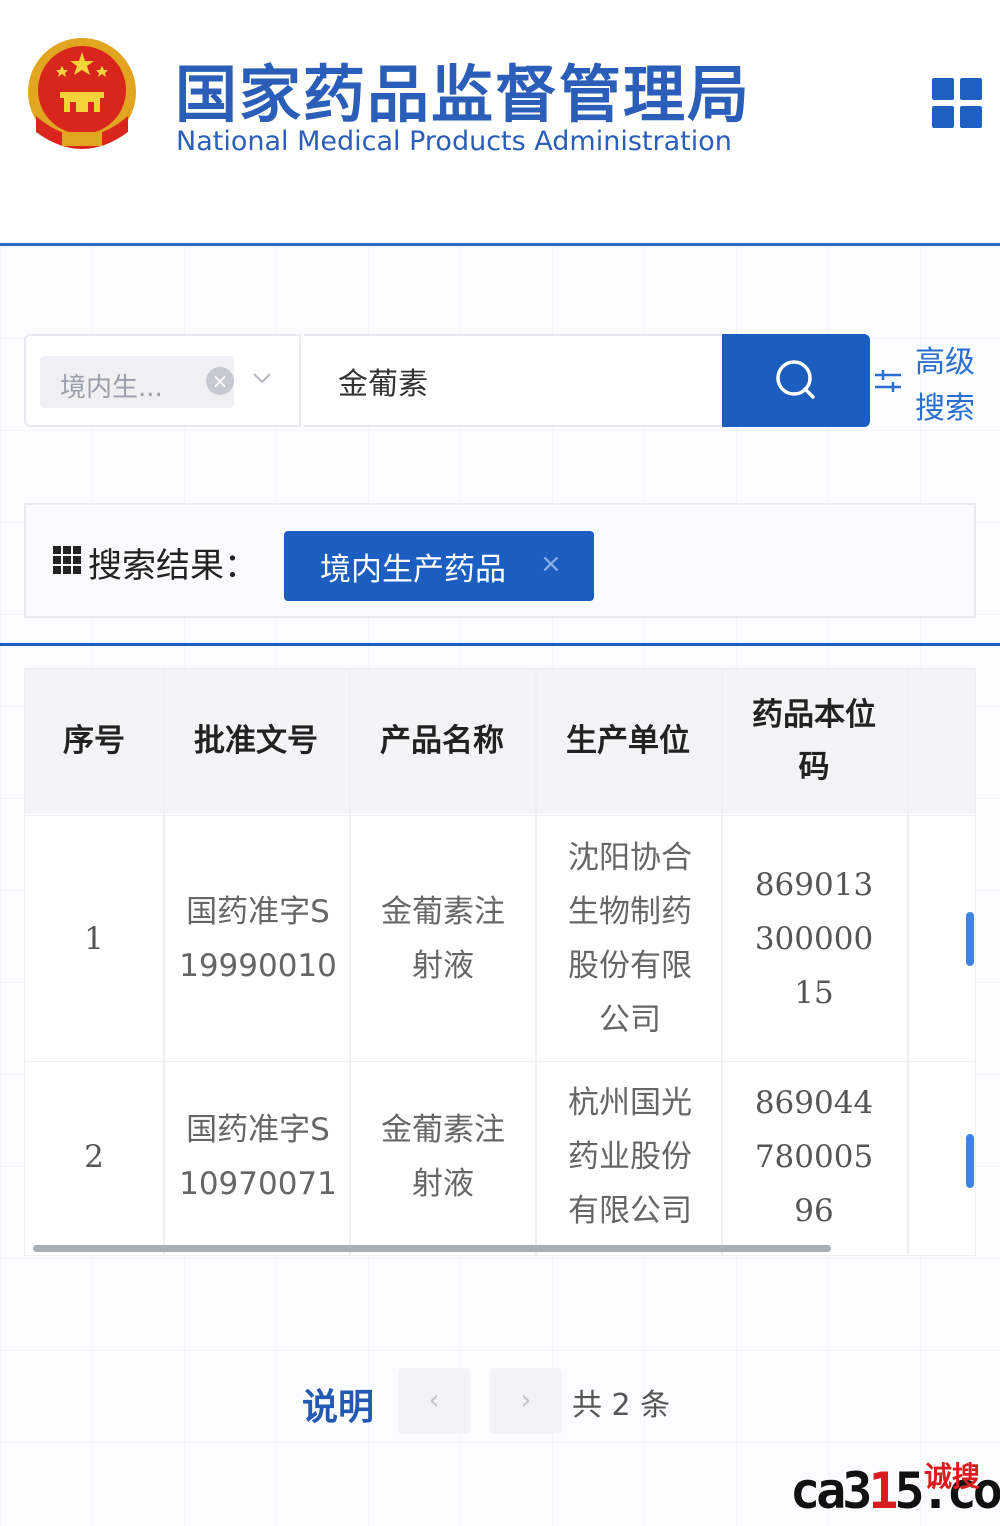  Describe the element at coordinates (526, 1401) in the screenshot. I see `next-page-button: ›` at that location.